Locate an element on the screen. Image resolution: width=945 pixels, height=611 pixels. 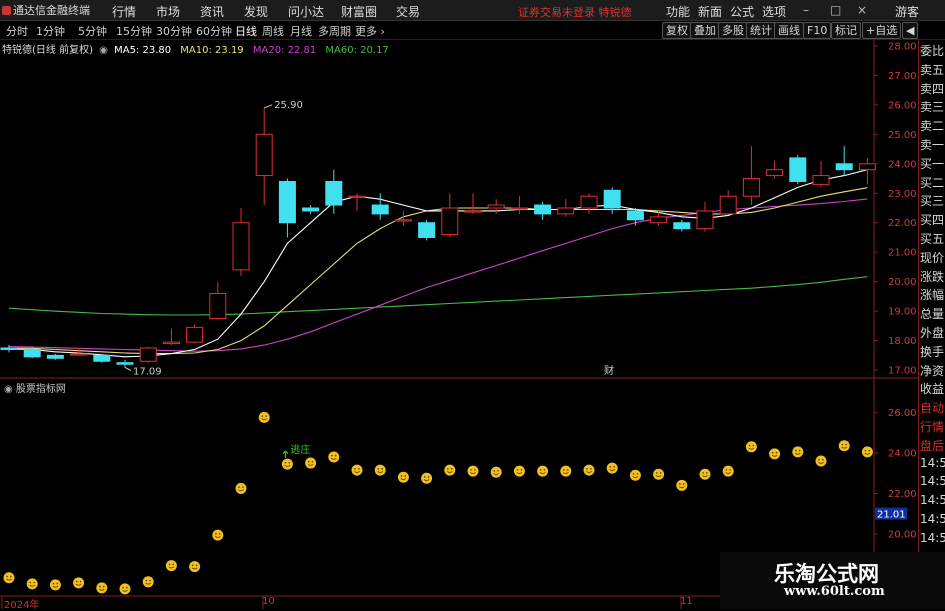
side-panel-item: 净资 is located at coordinates (932, 370).